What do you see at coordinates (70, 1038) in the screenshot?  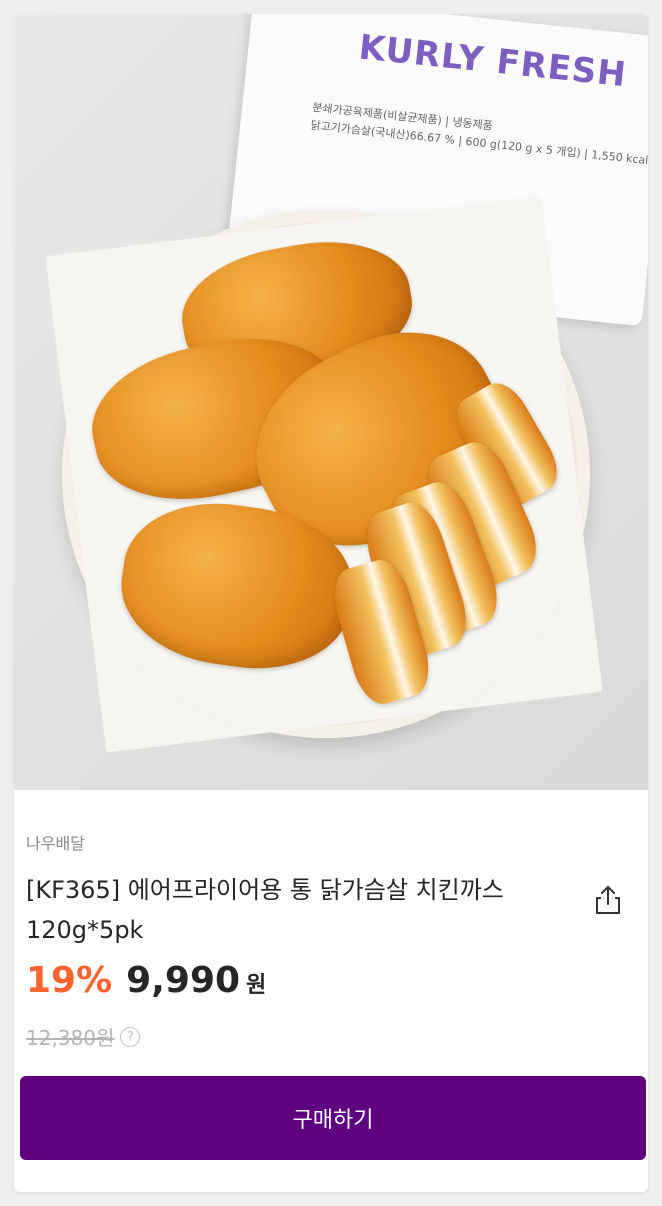 I see `original-price: 12,380원` at bounding box center [70, 1038].